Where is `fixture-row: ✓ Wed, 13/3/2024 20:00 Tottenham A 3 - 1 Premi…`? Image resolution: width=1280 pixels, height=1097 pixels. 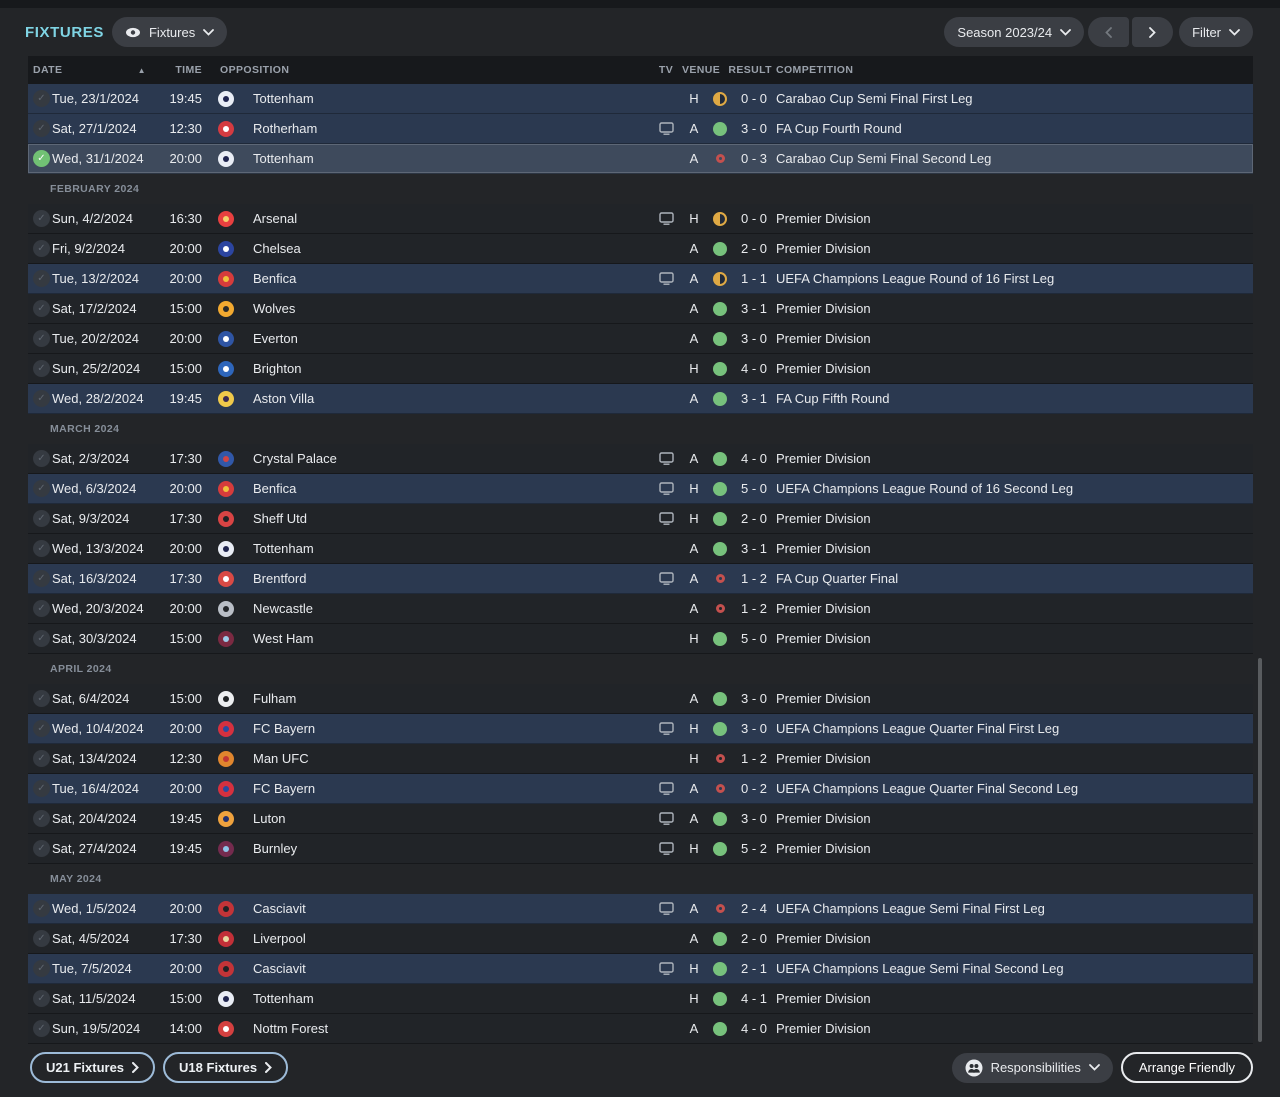 fixture-row: ✓ Wed, 13/3/2024 20:00 Tottenham A 3 - 1 Premi… is located at coordinates (640, 549).